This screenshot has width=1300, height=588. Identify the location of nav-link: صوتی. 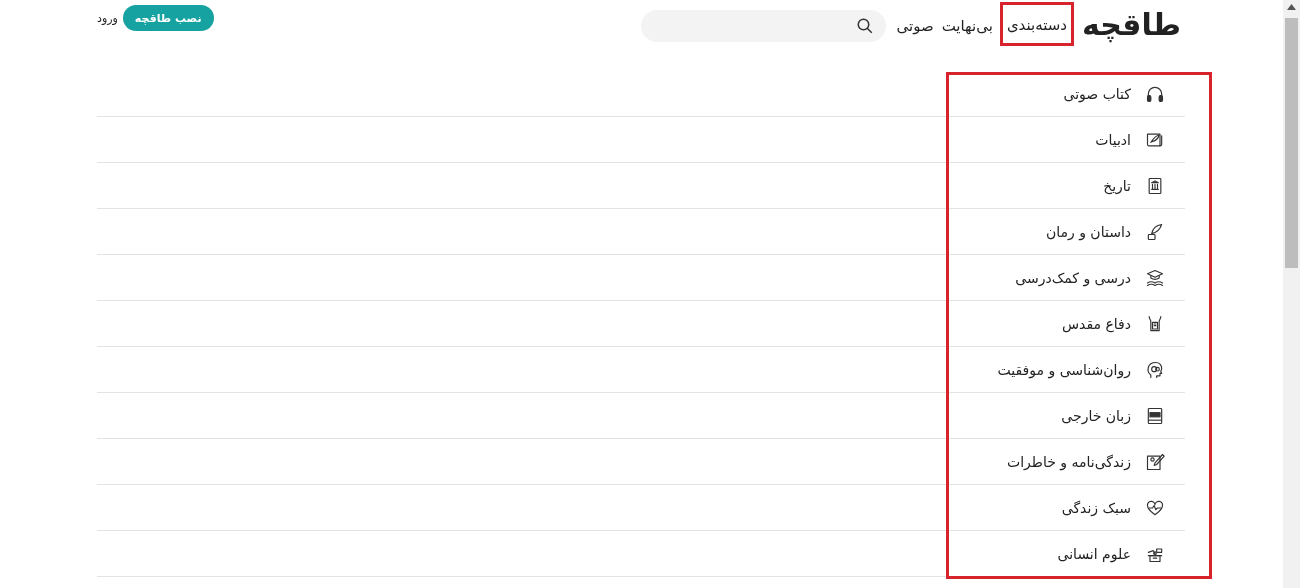
(915, 26).